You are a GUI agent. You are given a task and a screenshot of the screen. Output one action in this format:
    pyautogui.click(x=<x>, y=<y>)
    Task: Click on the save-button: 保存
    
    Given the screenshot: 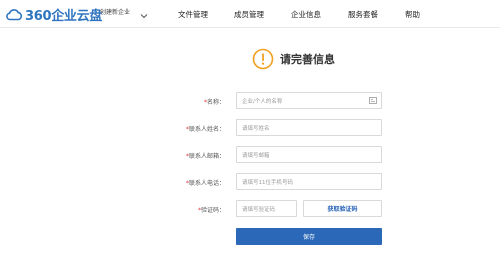 What is the action you would take?
    pyautogui.click(x=309, y=236)
    